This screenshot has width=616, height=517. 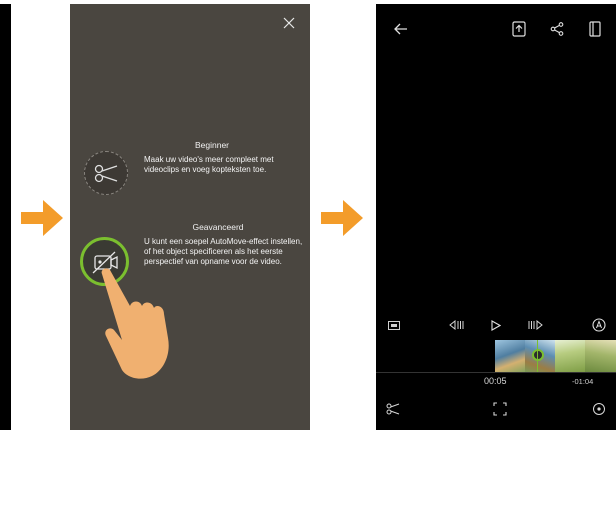 I want to click on scissors-icon, so click(x=106, y=173).